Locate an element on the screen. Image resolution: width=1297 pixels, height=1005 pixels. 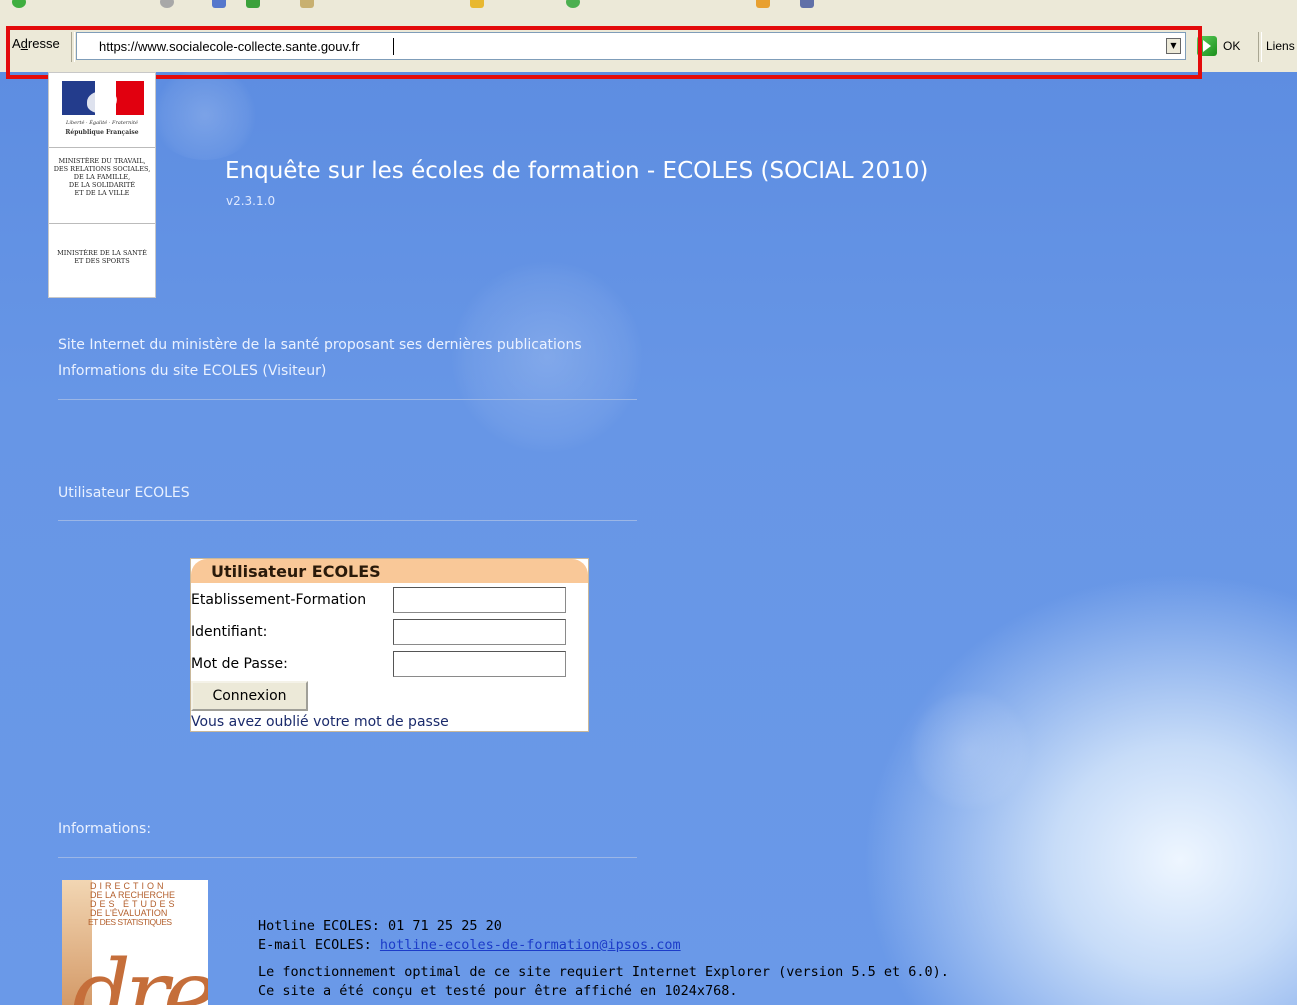
identifier-label: Identifiant: is located at coordinates (229, 632).